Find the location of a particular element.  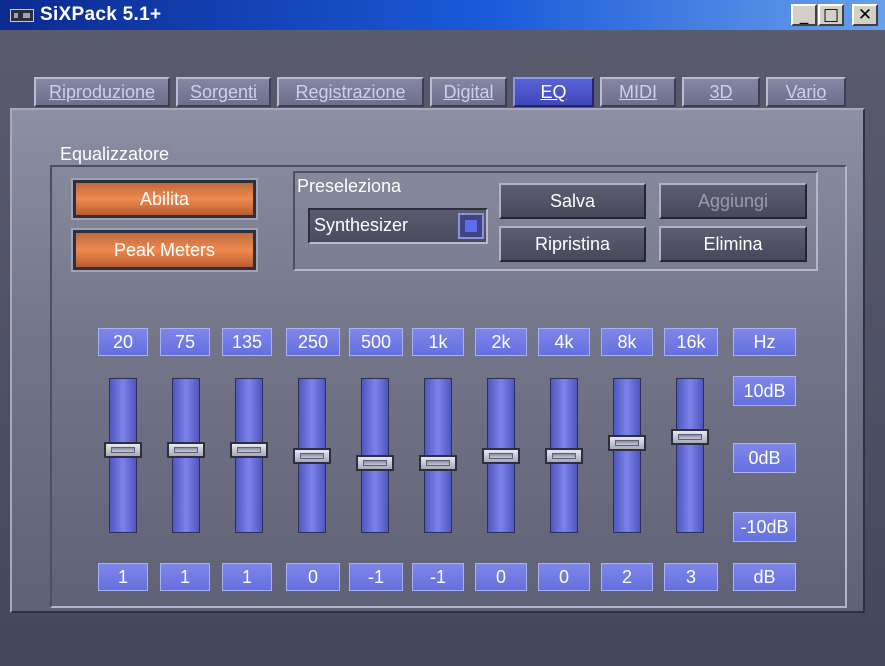

eq-slider-2khz is located at coordinates (501, 455).